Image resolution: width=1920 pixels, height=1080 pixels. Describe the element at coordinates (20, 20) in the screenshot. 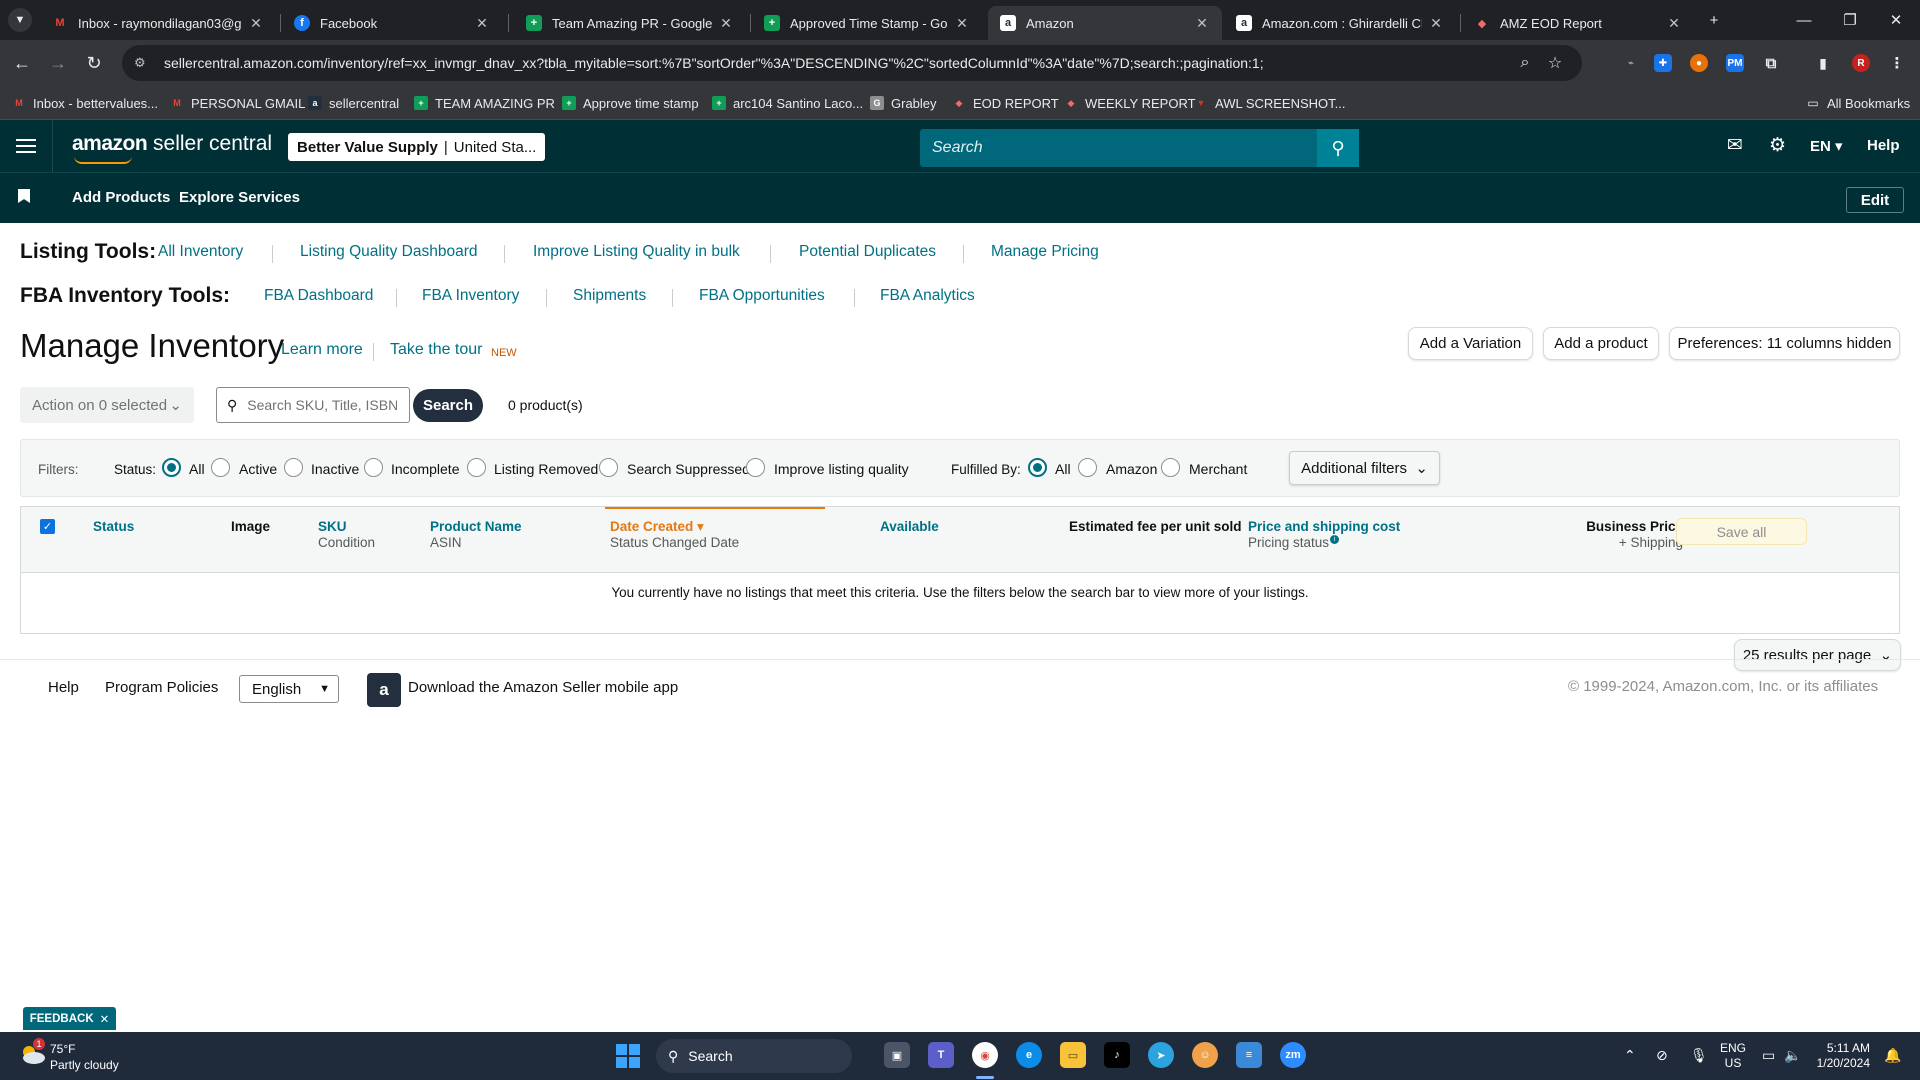

I see `tab-search-button: ▼` at that location.